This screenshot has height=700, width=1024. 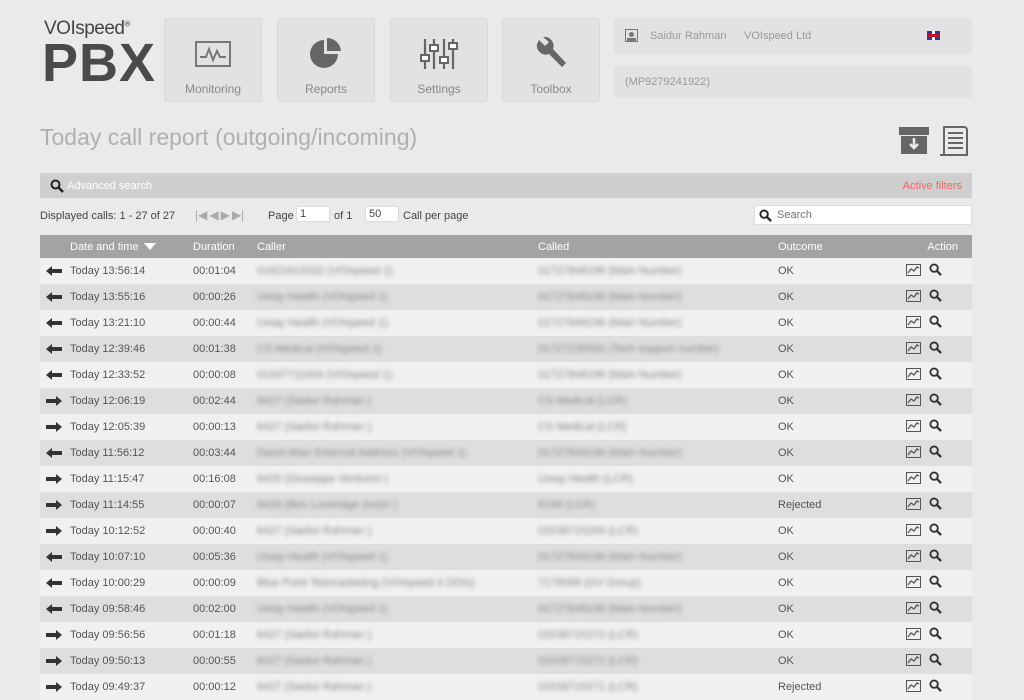 I want to click on duration-header: Duration, so click(x=225, y=246).